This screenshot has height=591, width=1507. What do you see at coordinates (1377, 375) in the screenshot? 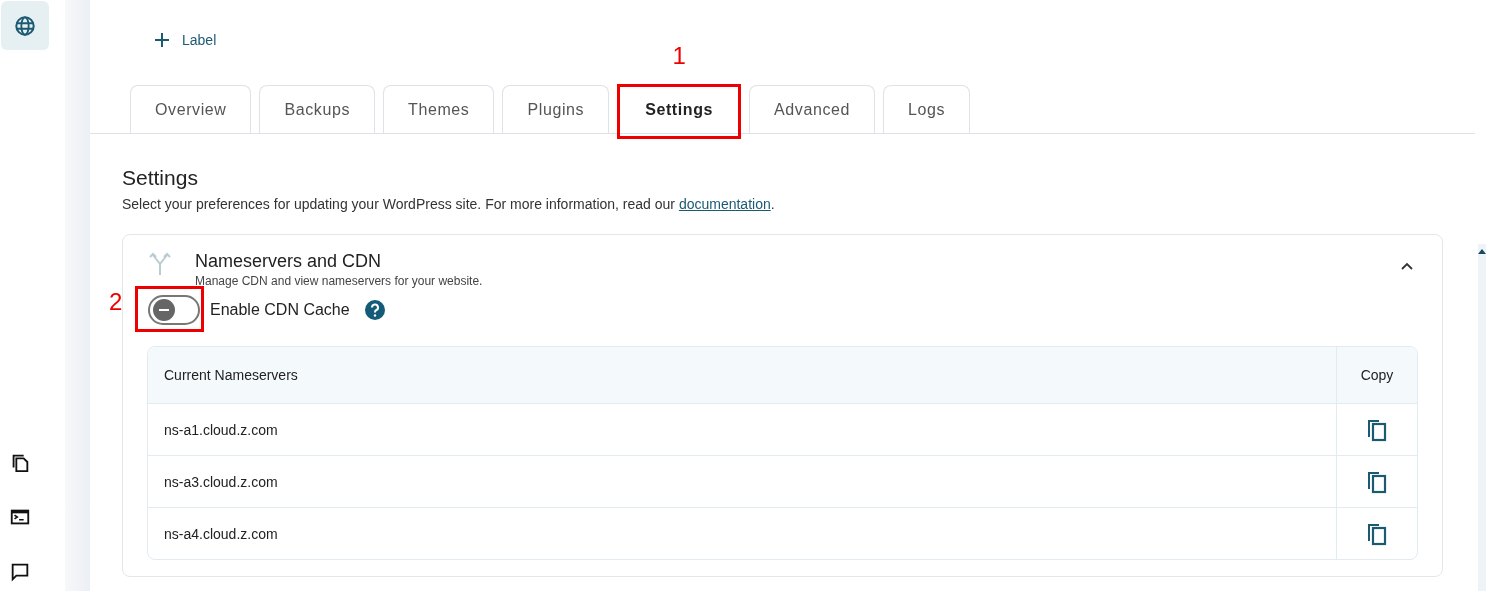
I see `column-header: Copy` at bounding box center [1377, 375].